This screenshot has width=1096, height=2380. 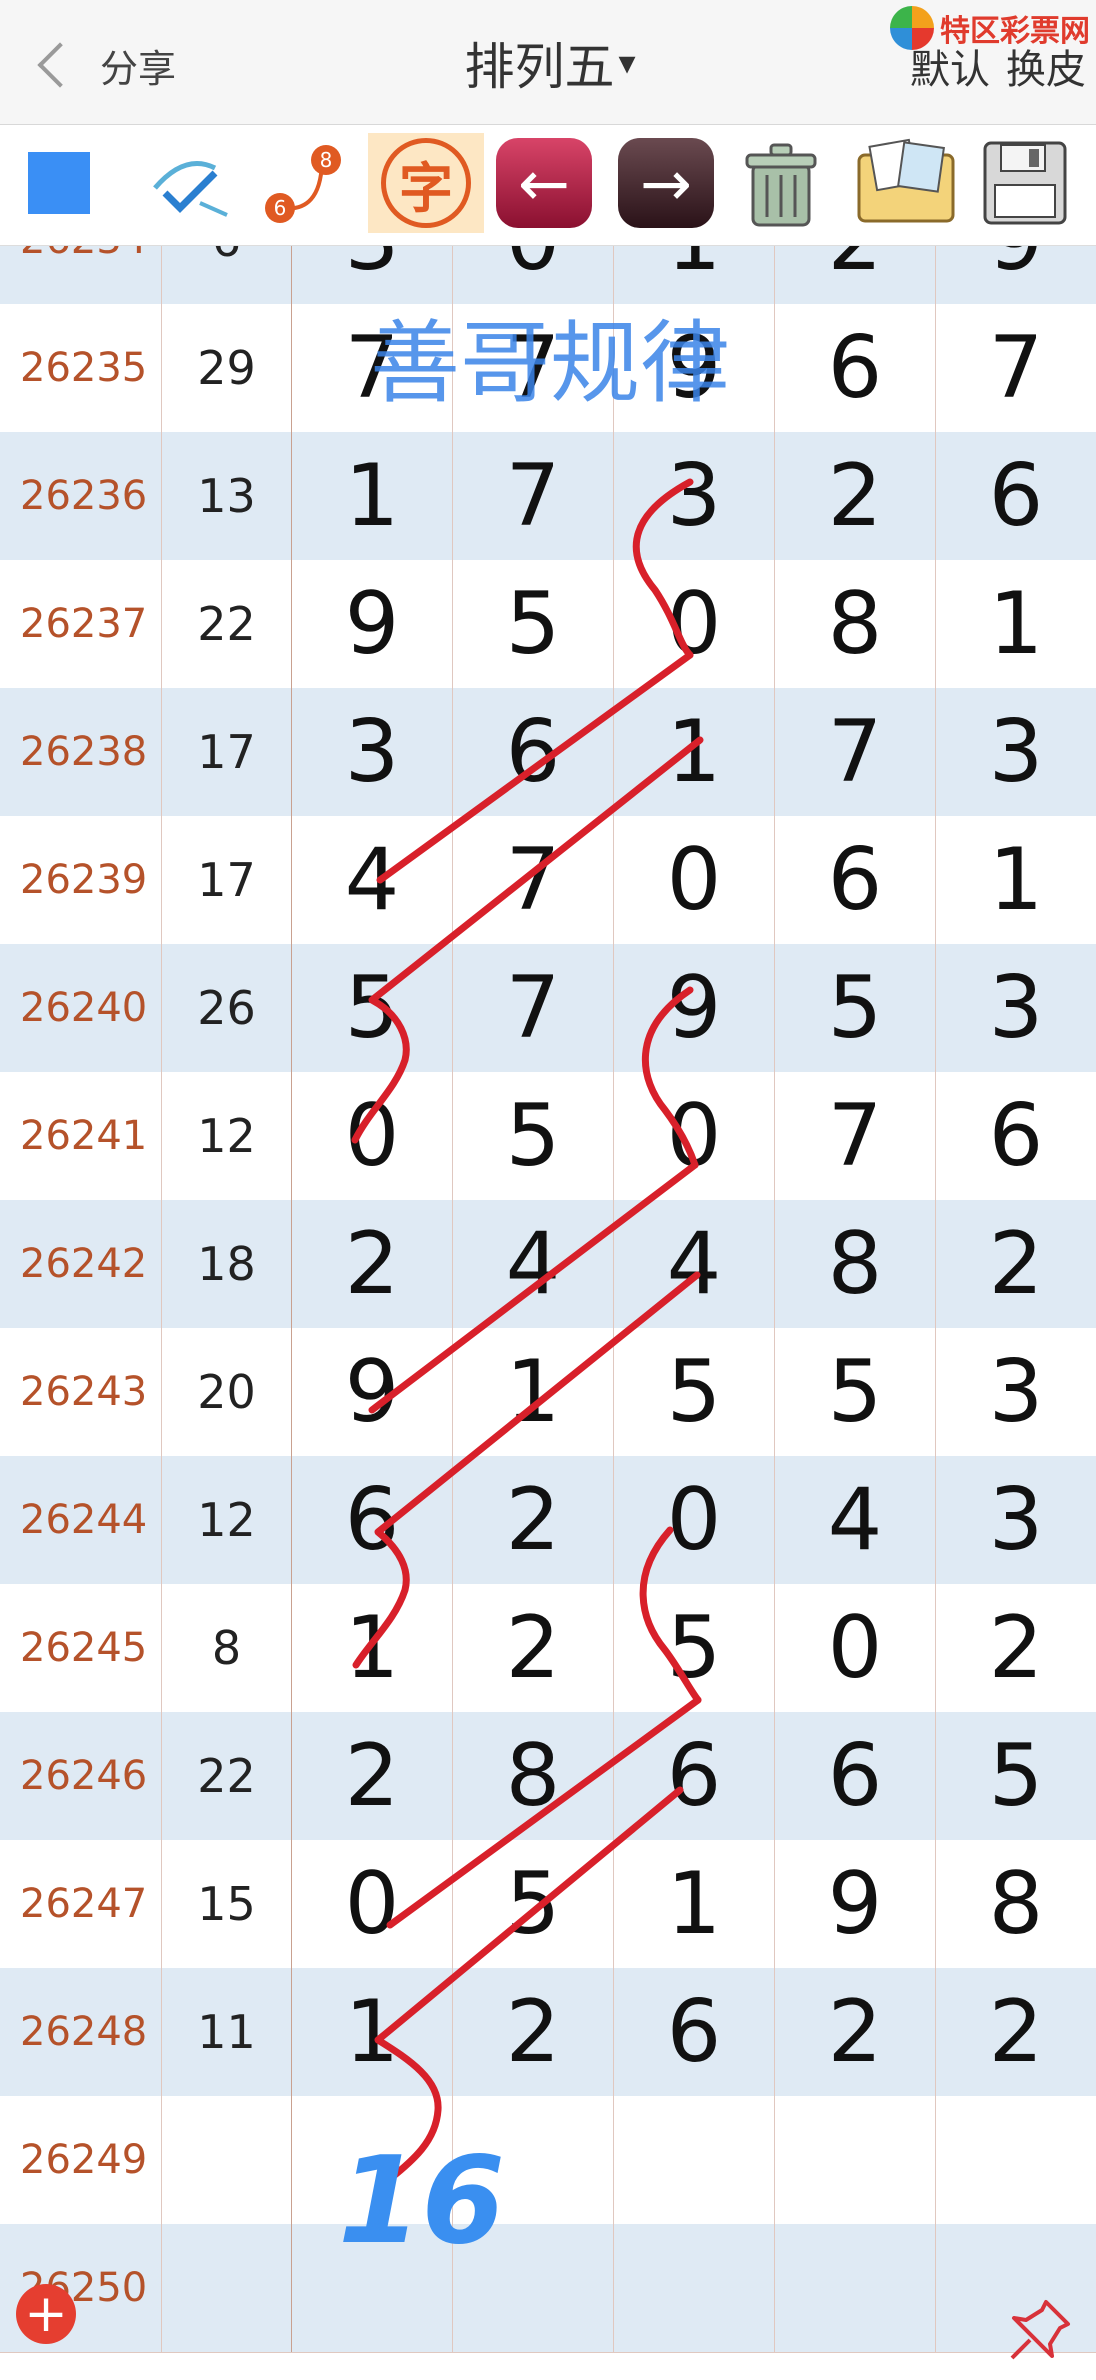 What do you see at coordinates (190, 189) in the screenshot?
I see `pen-check-icon` at bounding box center [190, 189].